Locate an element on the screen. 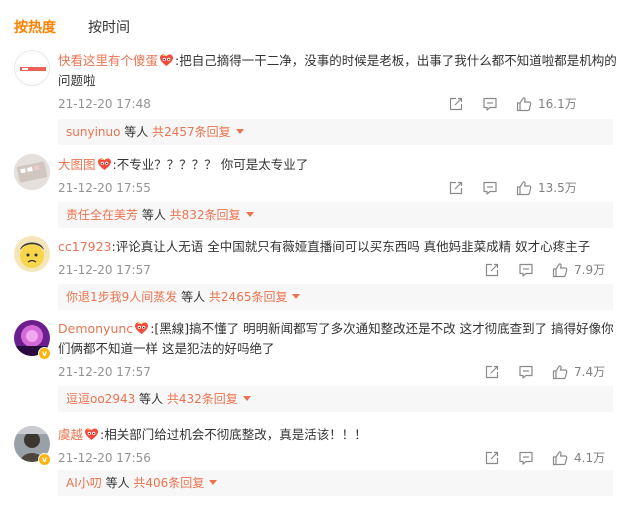  comment-username: 虞越 is located at coordinates (70, 434).